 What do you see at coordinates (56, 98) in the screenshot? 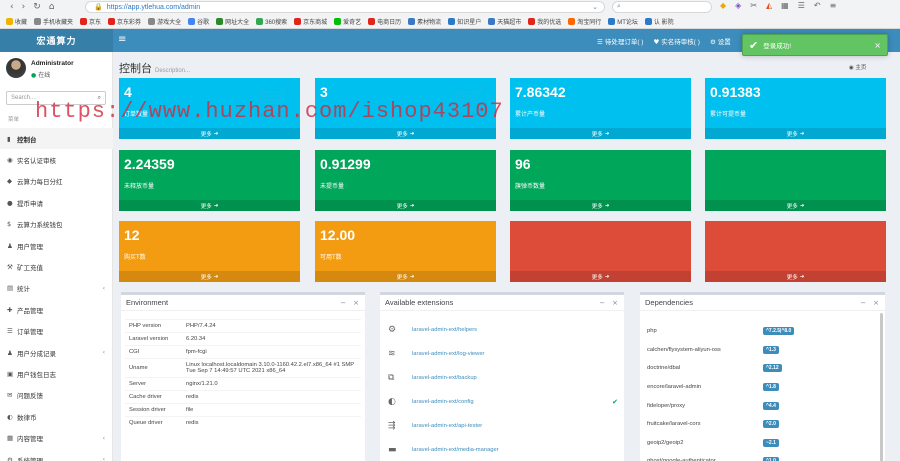
I see `sidebar-search-input: Search... ⌕` at bounding box center [56, 98].